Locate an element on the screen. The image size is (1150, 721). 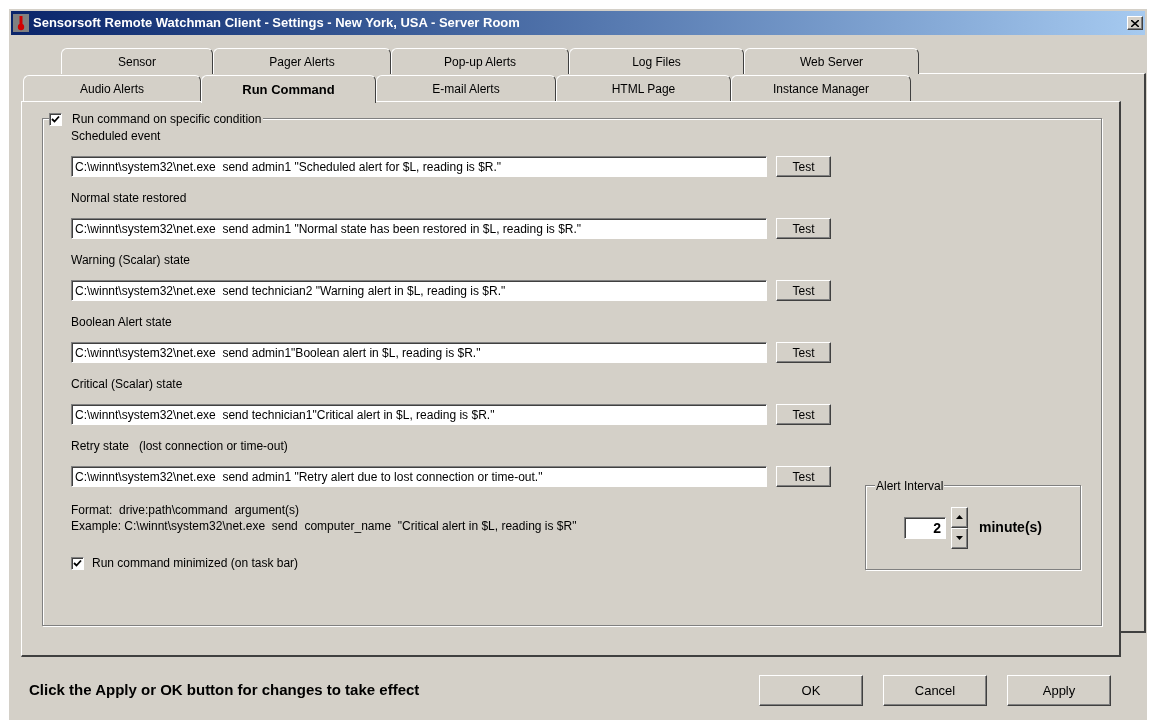
command-field: C:\winnt\system32\net.exe send admin1 "Retry alert due to lost connection or time-out." is located at coordinates (419, 476).